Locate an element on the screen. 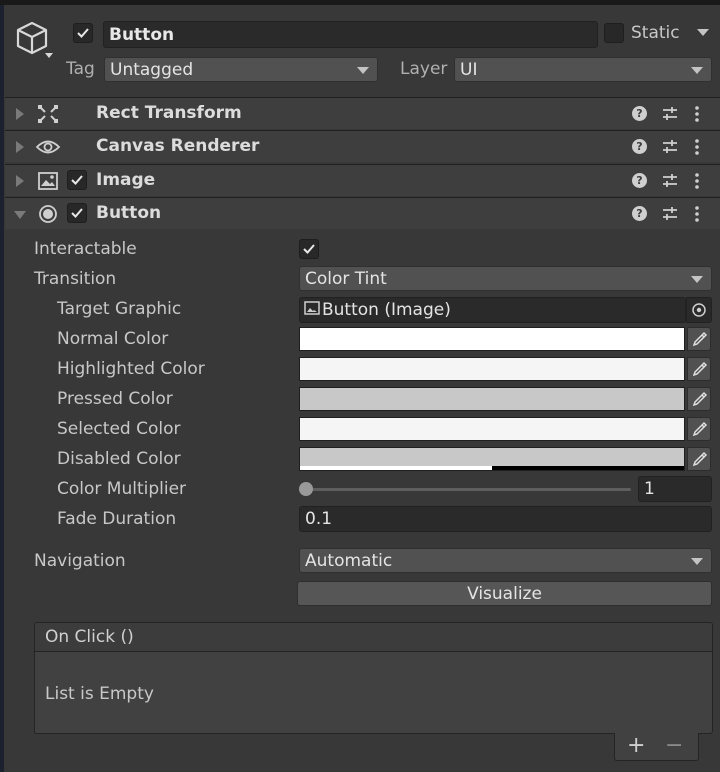  transition-label: Transition is located at coordinates (75, 279).